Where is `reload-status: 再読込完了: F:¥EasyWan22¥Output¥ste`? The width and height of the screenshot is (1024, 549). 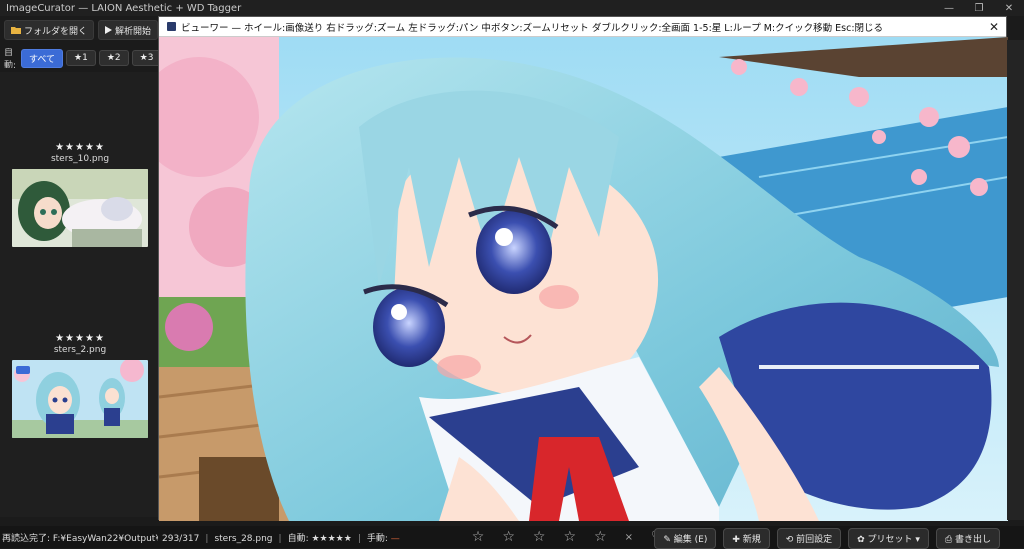 reload-status: 再読込完了: F:¥EasyWan22¥Output¥ste is located at coordinates (80, 538).